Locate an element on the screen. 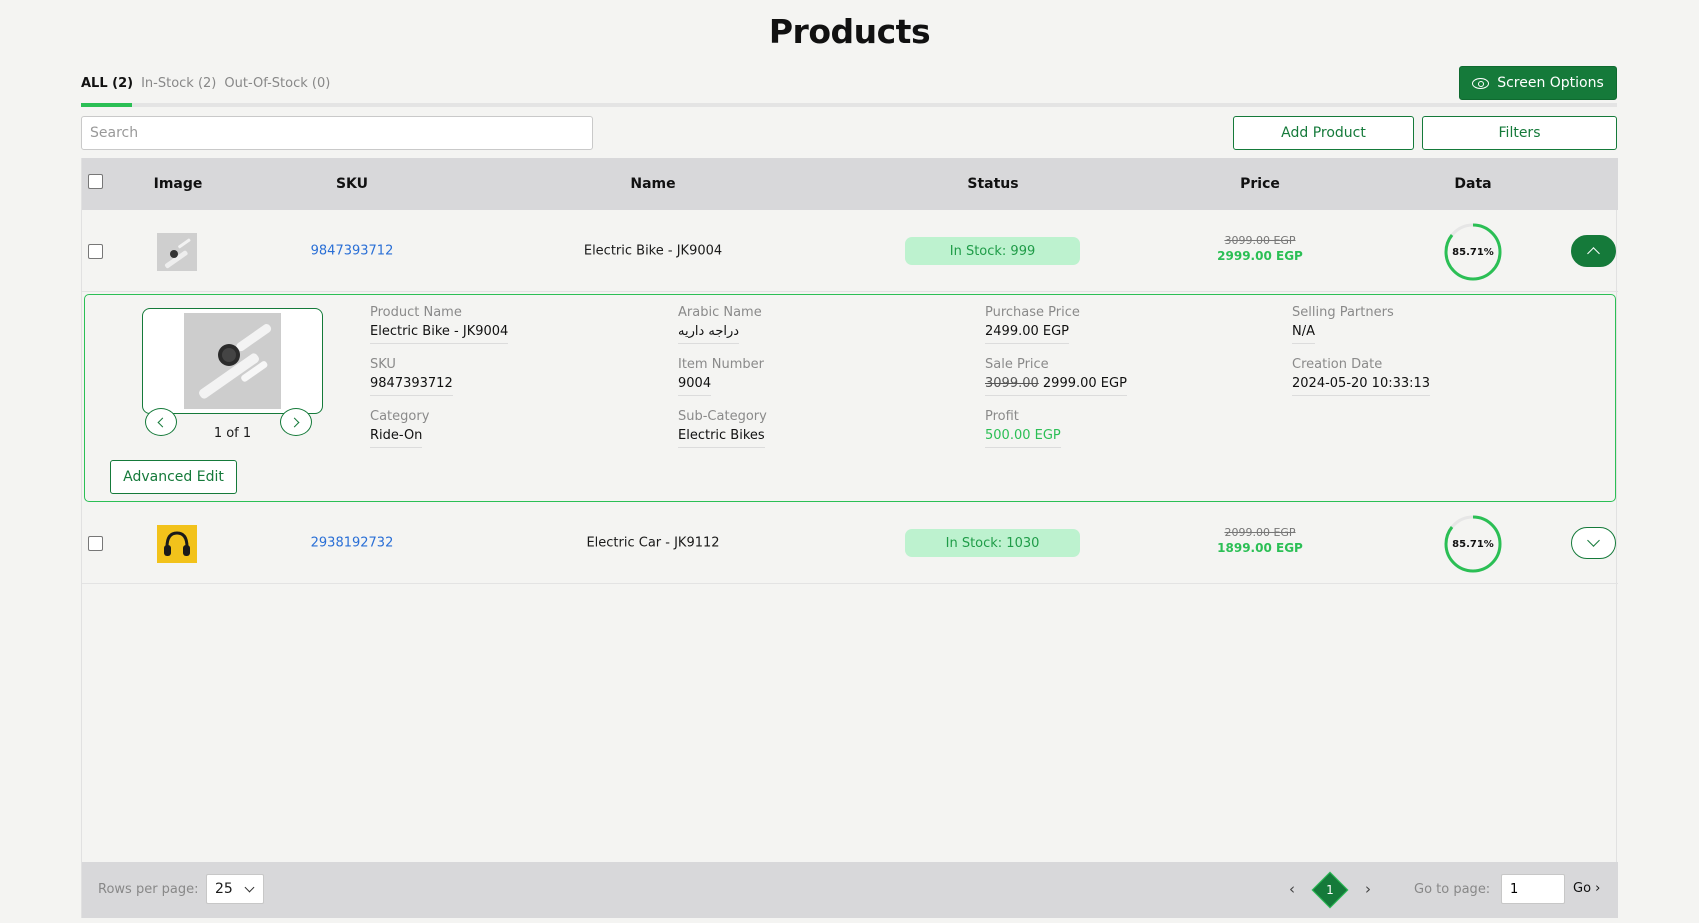  field-value: 2024-05-20 10:33:13 is located at coordinates (1361, 386).